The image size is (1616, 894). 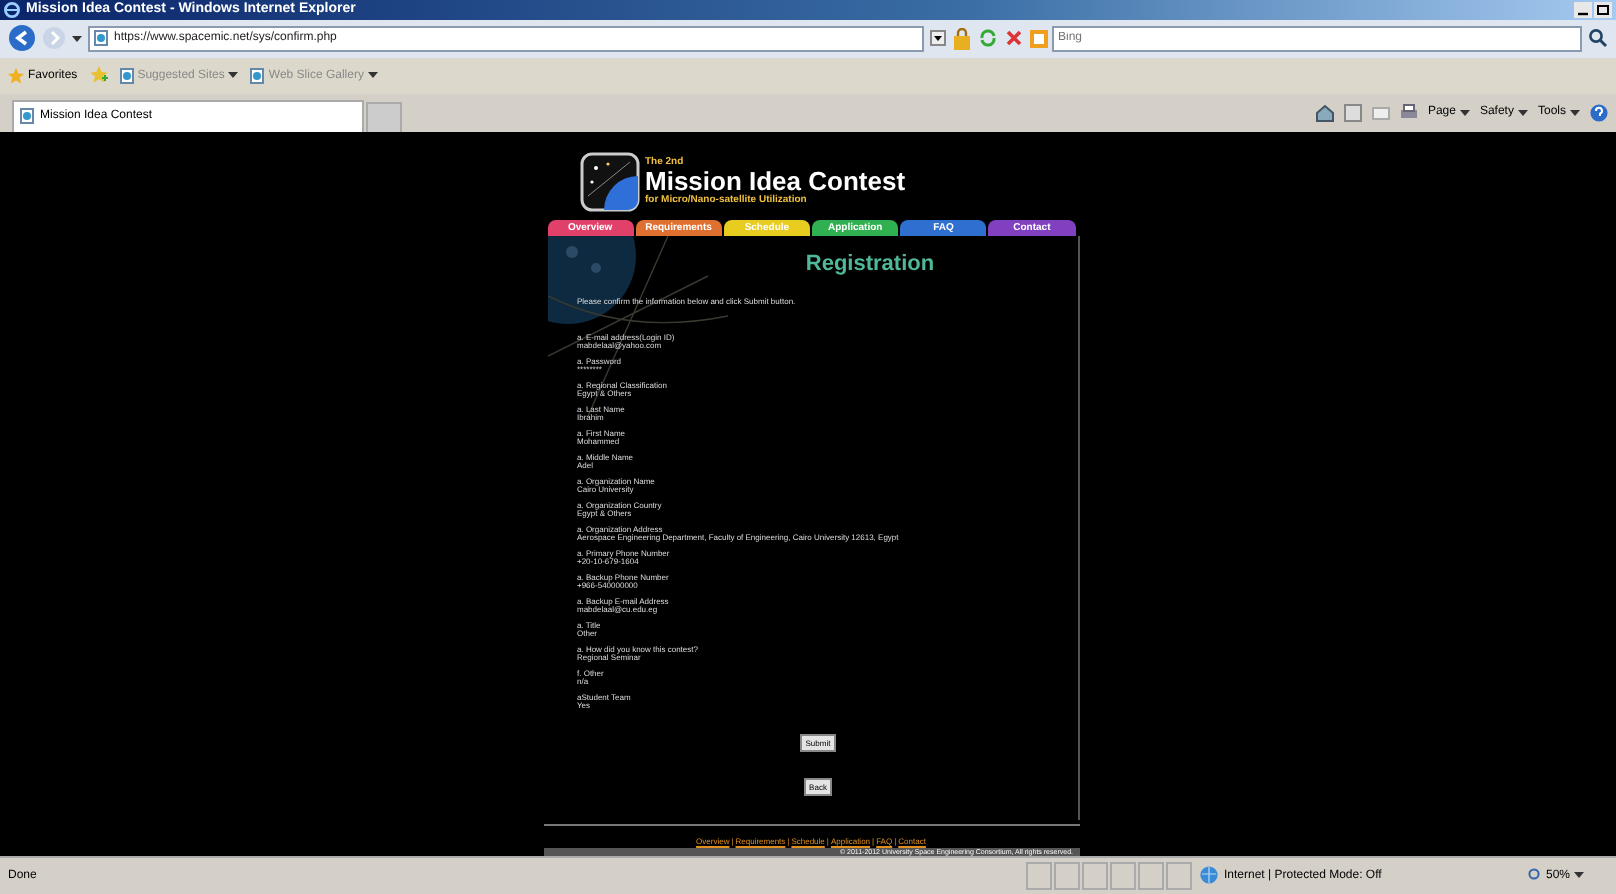 What do you see at coordinates (775, 181) in the screenshot?
I see `site-title: Mission Idea Contest` at bounding box center [775, 181].